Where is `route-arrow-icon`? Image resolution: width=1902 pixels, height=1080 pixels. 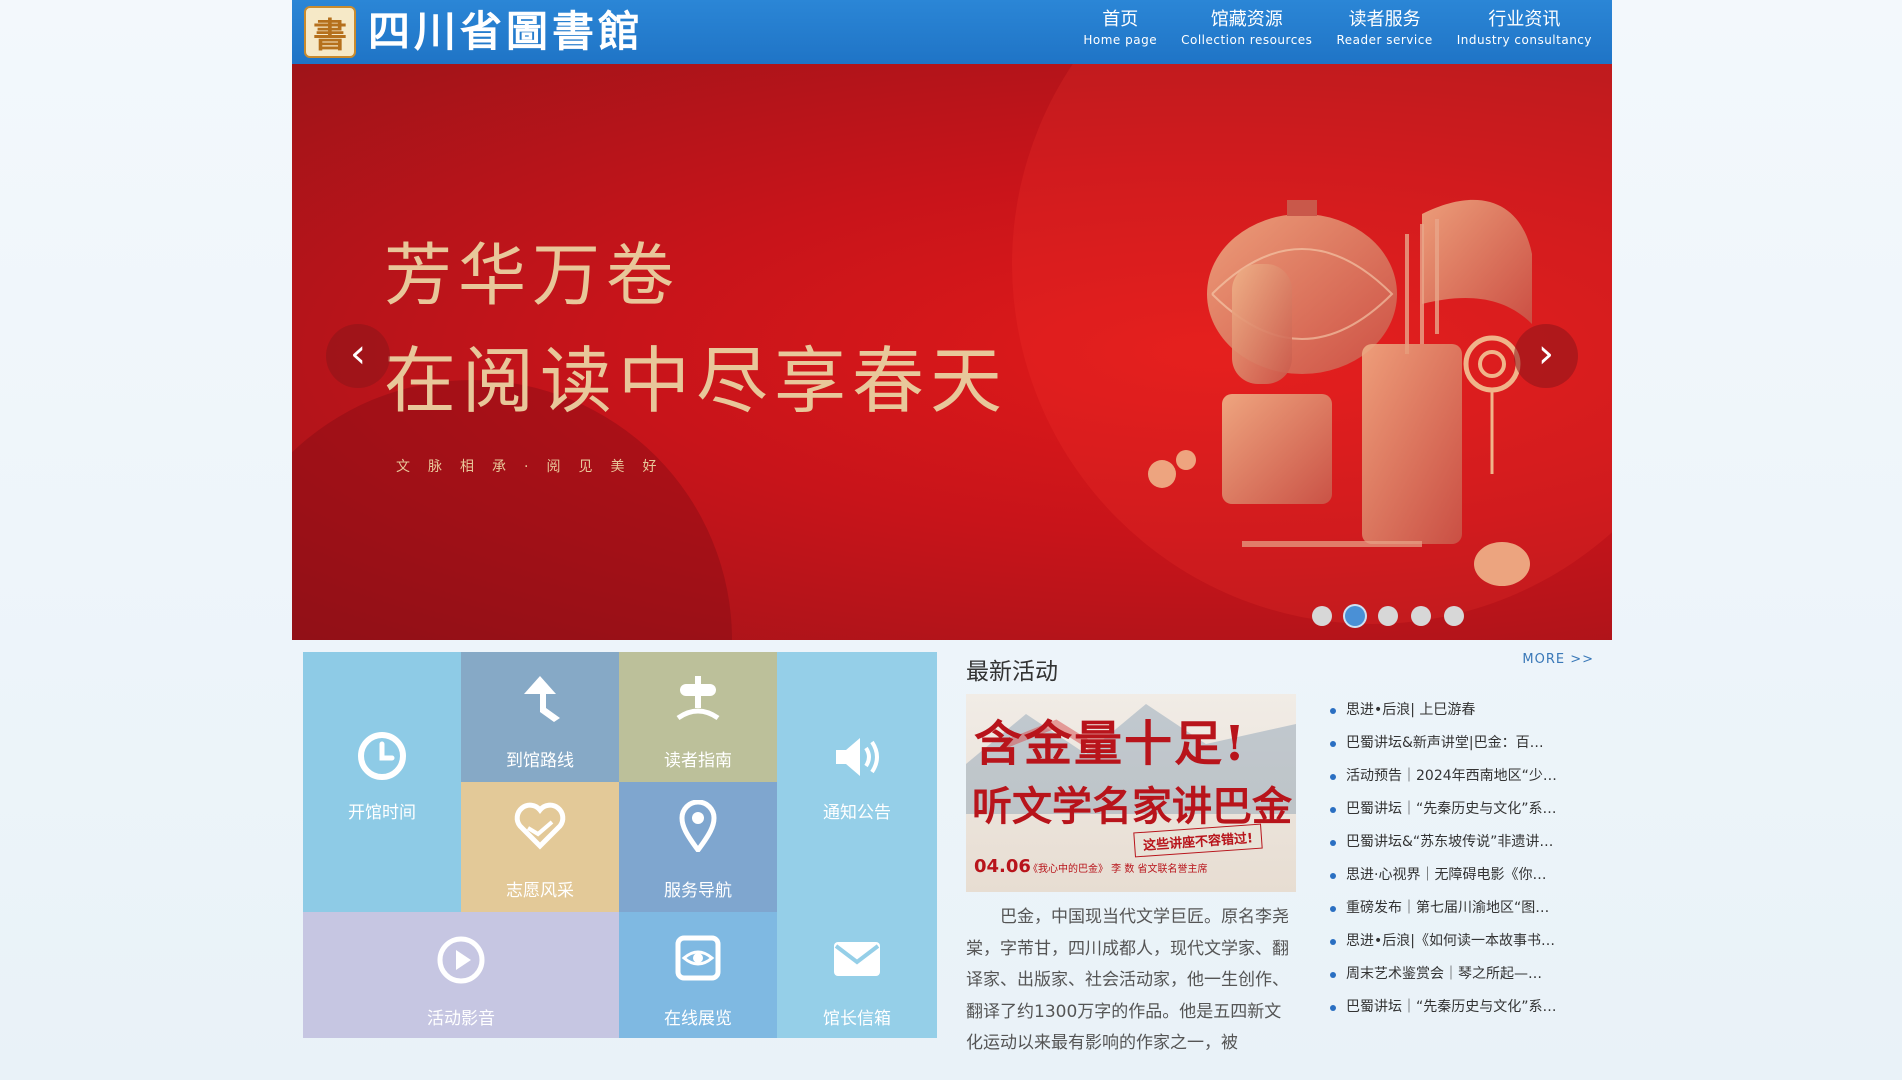 route-arrow-icon is located at coordinates (542, 699).